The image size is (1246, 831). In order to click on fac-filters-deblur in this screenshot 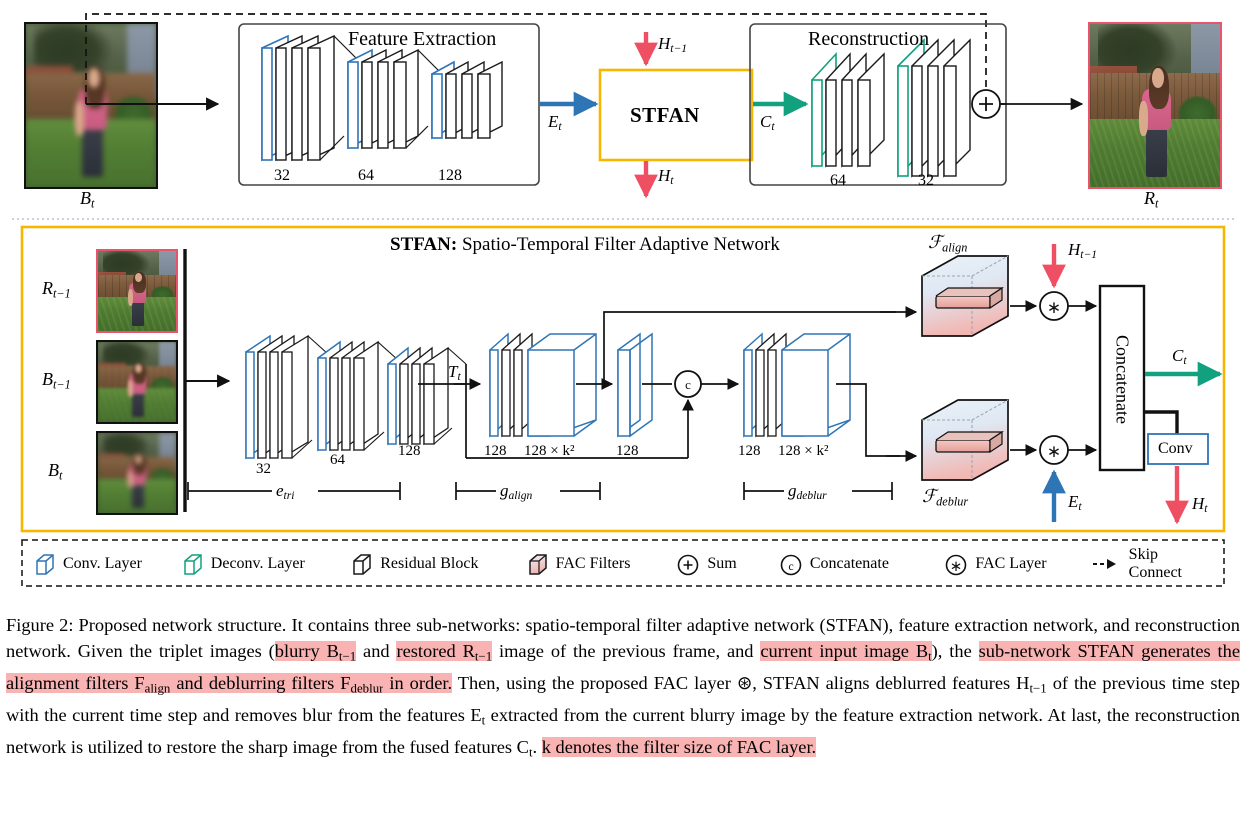, I will do `click(965, 440)`.